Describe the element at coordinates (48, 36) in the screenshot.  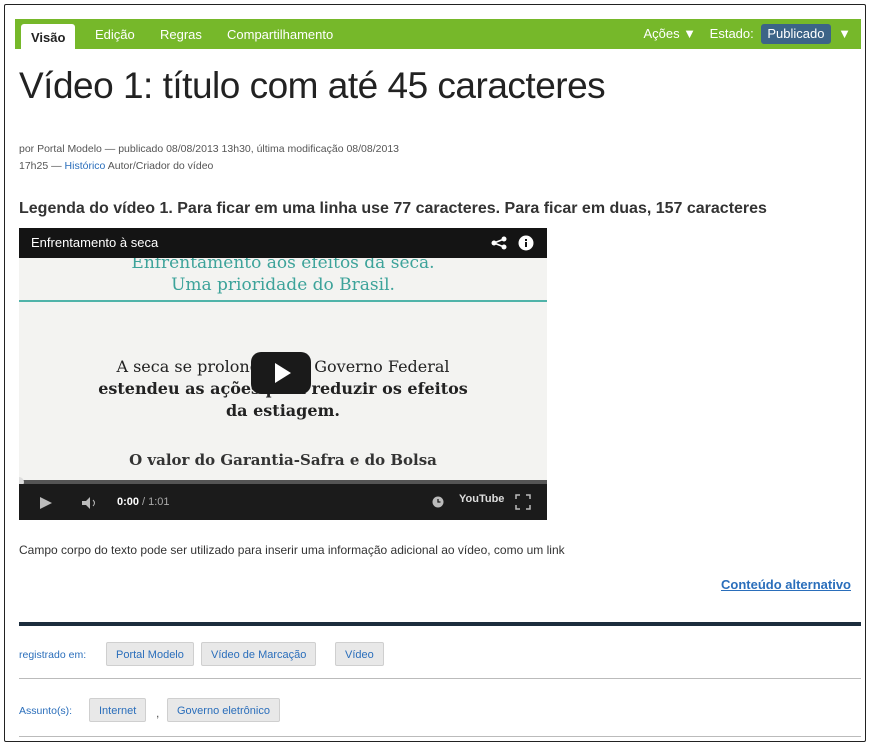
I see `tab-view: Visão` at that location.